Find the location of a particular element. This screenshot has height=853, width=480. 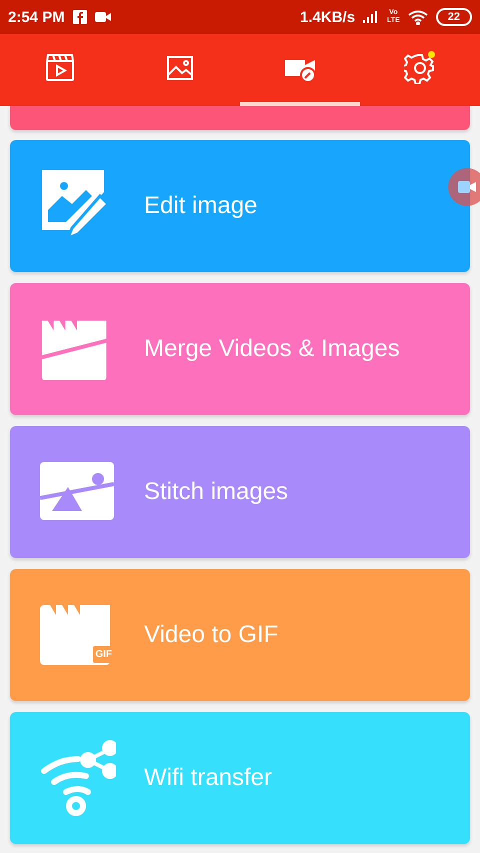

card-label: Merge Videos & Images is located at coordinates (272, 349).